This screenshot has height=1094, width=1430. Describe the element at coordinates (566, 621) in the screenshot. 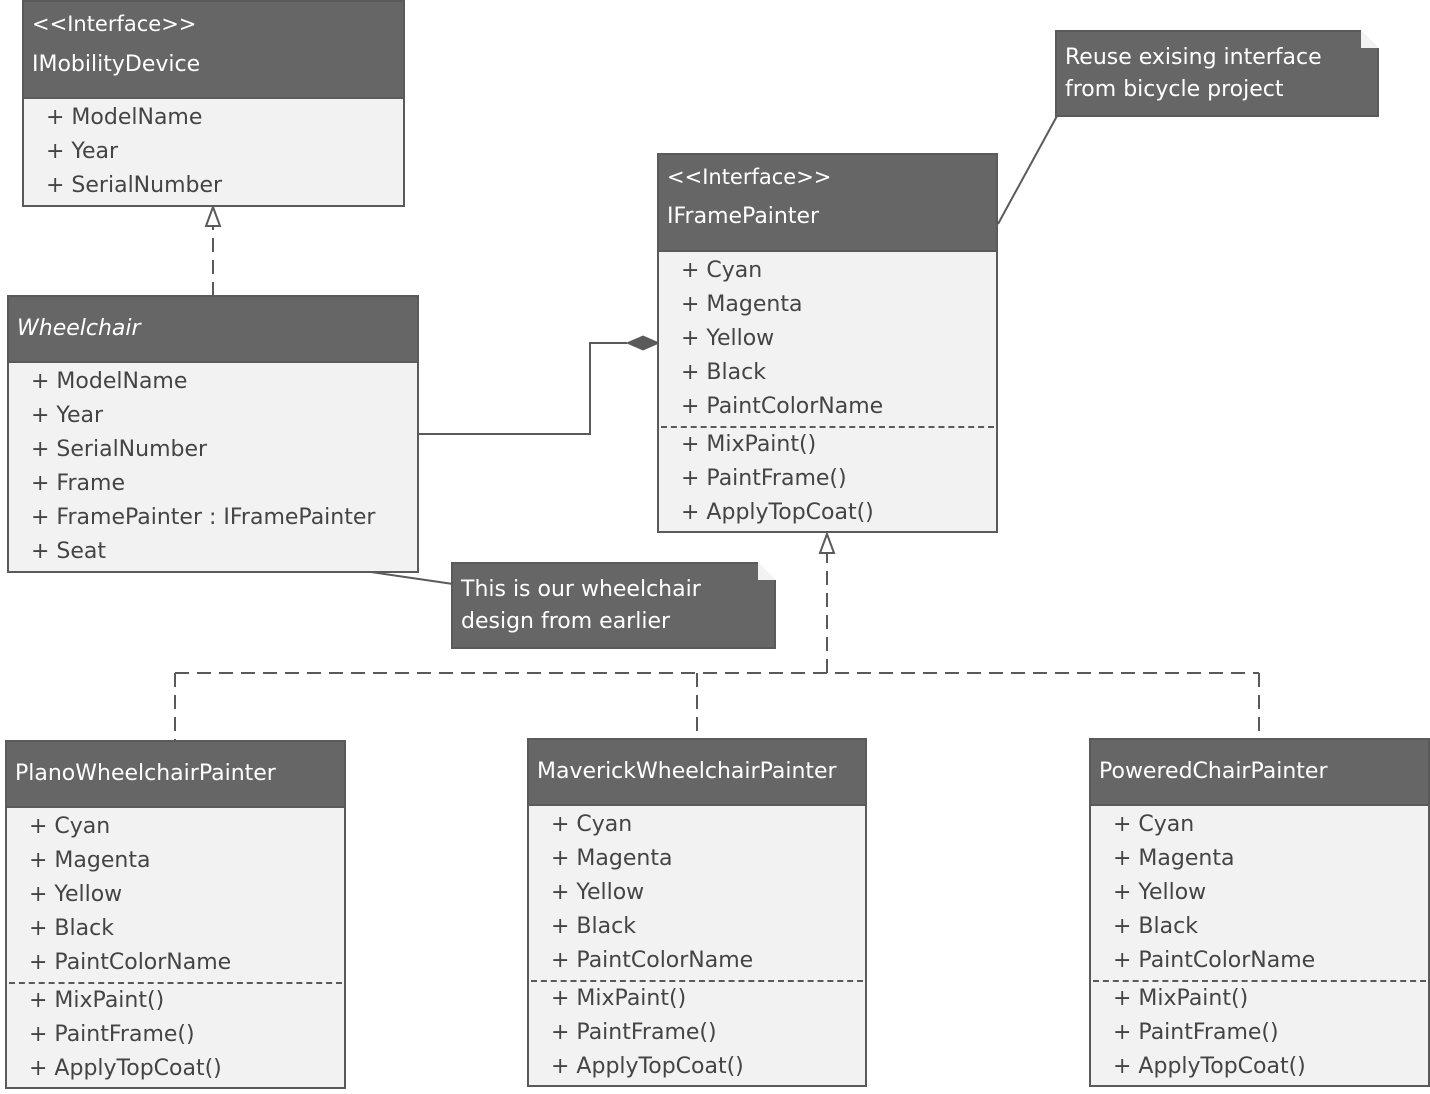

I see `note-text-line: design from earlier` at that location.